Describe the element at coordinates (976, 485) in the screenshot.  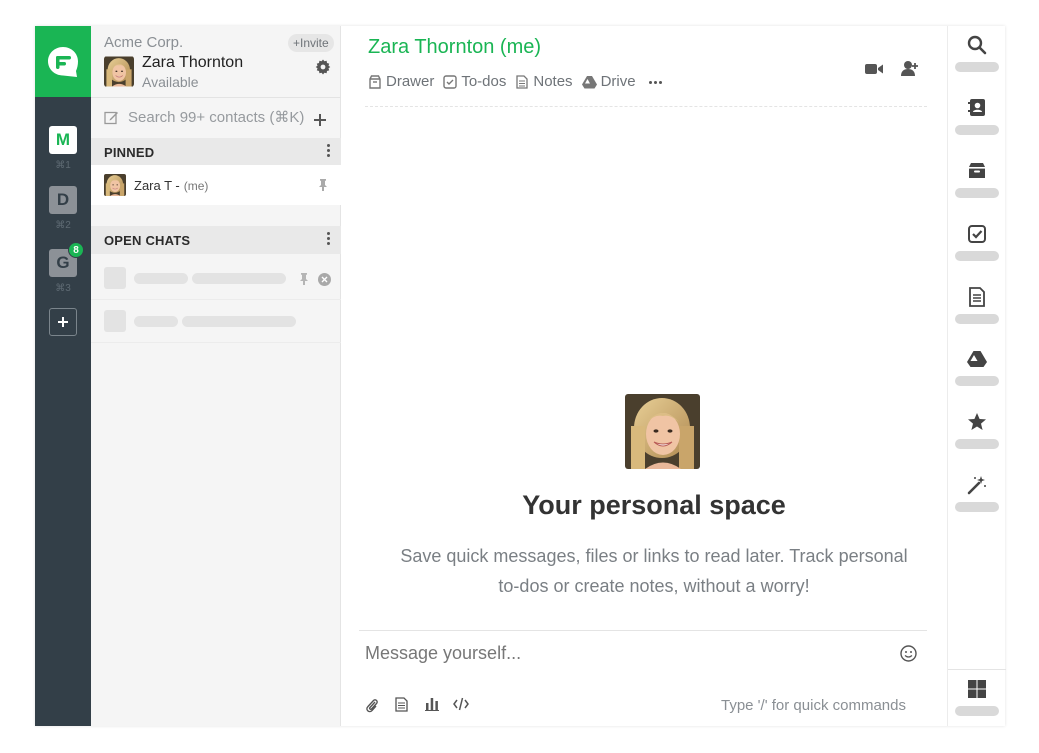
I see `magic-wand-icon` at that location.